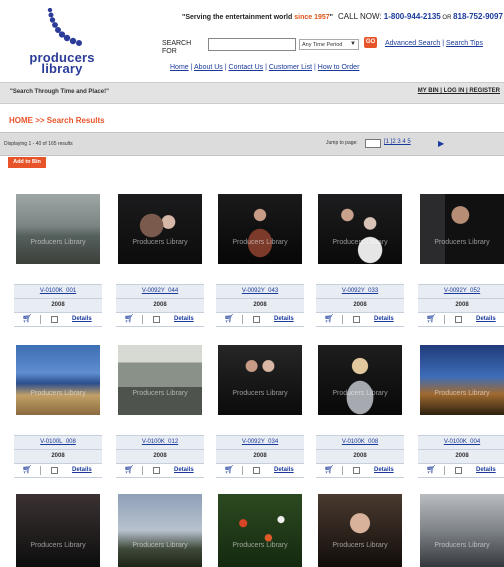 The height and width of the screenshot is (567, 504). What do you see at coordinates (27, 162) in the screenshot?
I see `add-to-bin-button: Add to Bin` at bounding box center [27, 162].